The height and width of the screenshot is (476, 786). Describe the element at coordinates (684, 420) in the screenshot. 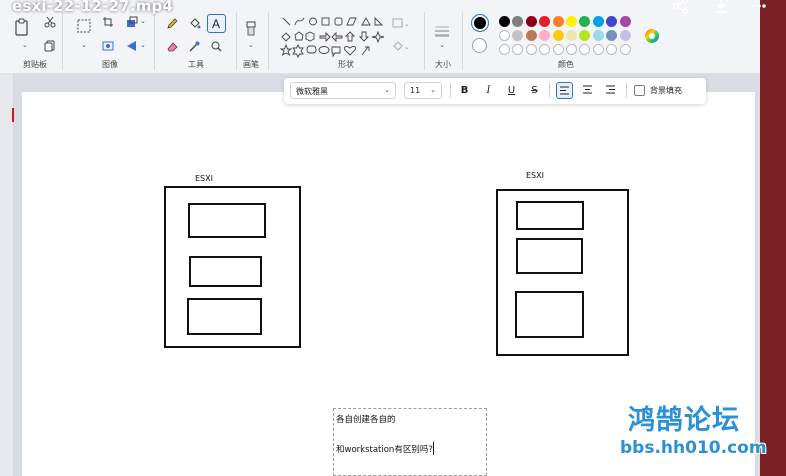

I see `watermark-title: 鸿鹄论坛` at that location.